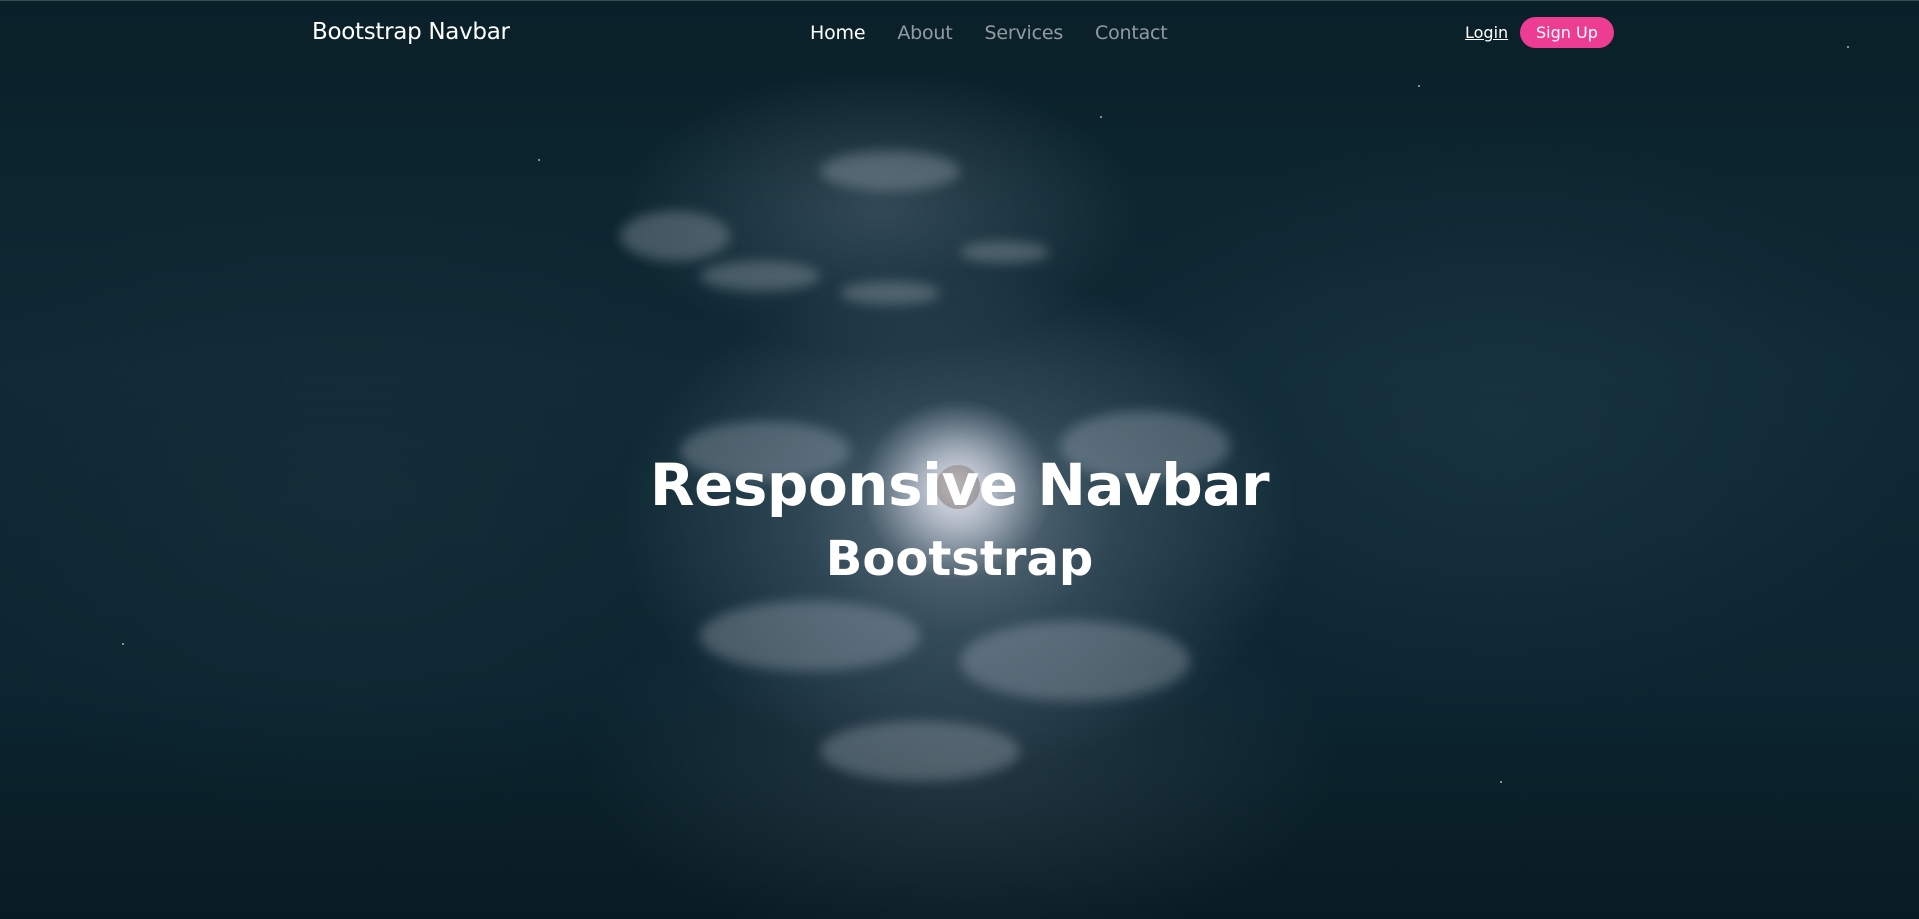 This screenshot has width=1919, height=919. I want to click on hero-subtitle: Bootstrap, so click(959, 559).